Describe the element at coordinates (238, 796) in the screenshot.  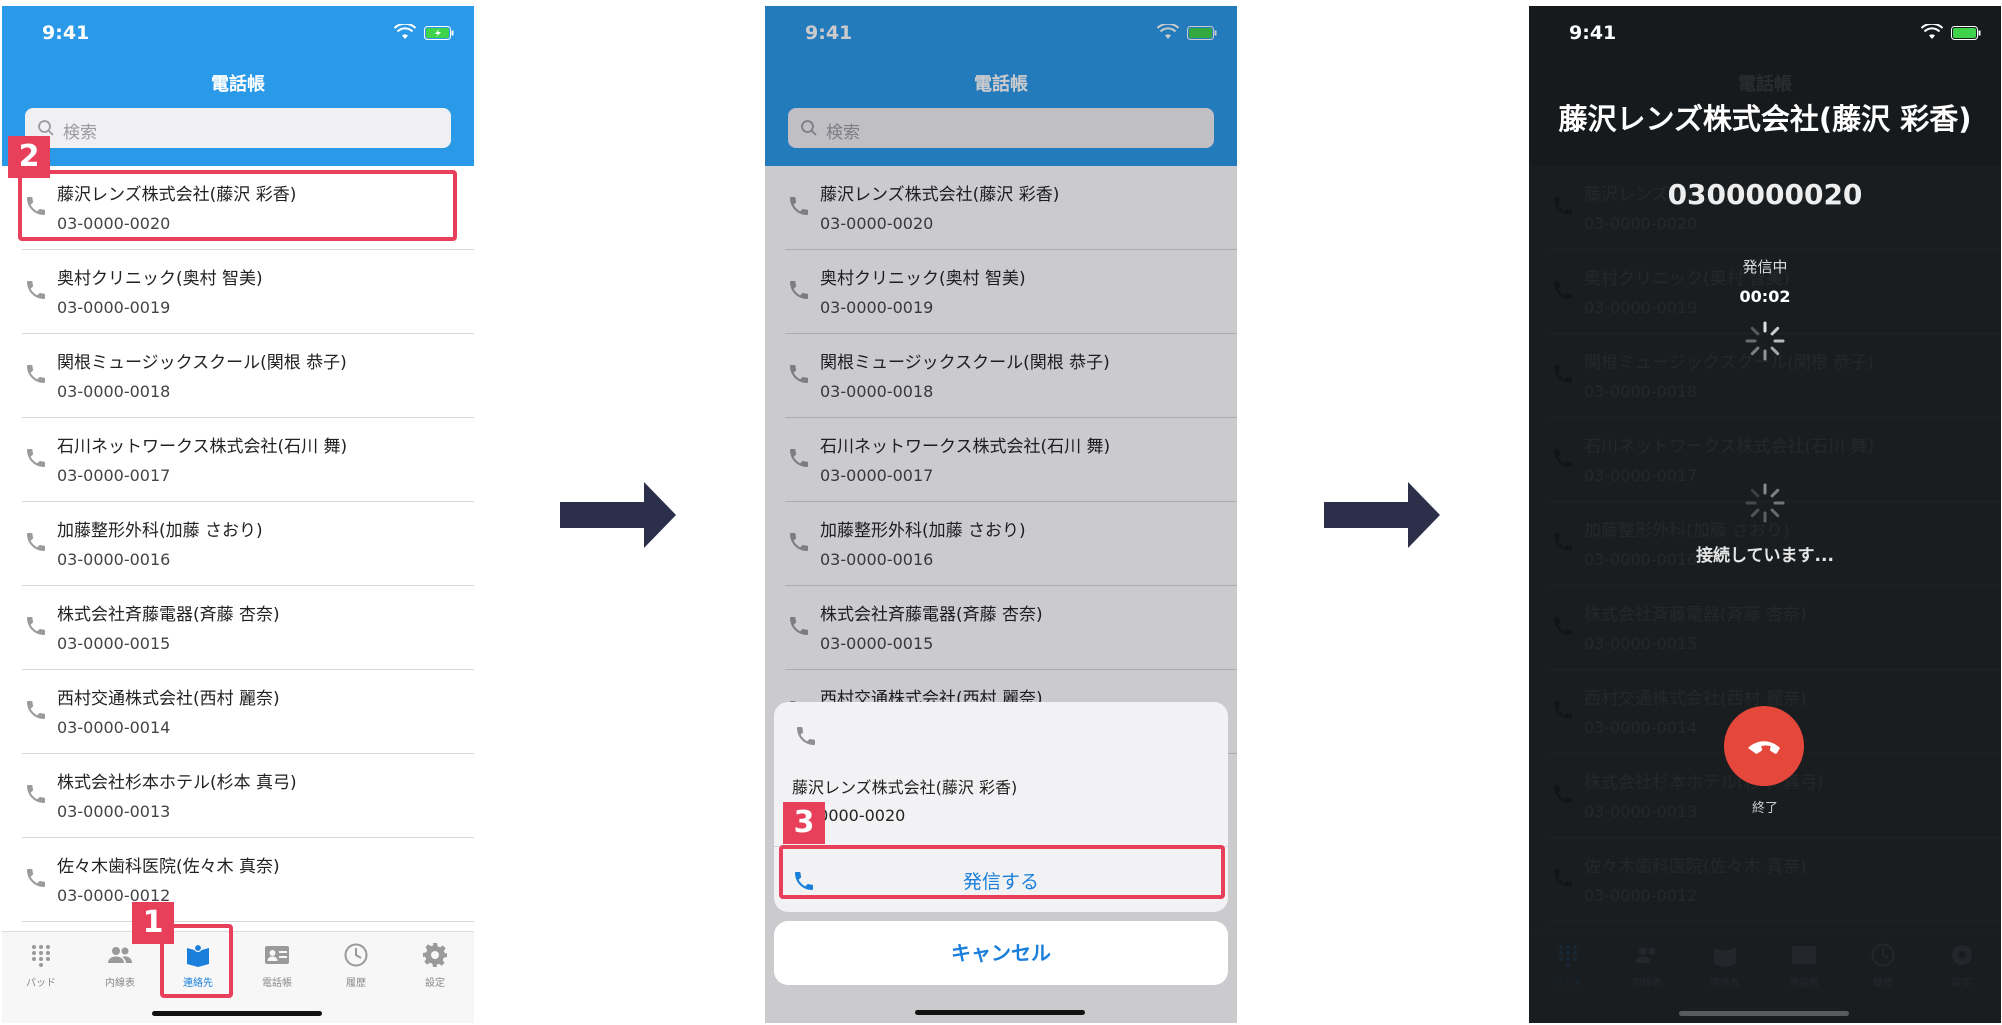
I see `contact-row: 株式会社杉本ホテル(杉本 真弓) 03-0000-0013` at that location.